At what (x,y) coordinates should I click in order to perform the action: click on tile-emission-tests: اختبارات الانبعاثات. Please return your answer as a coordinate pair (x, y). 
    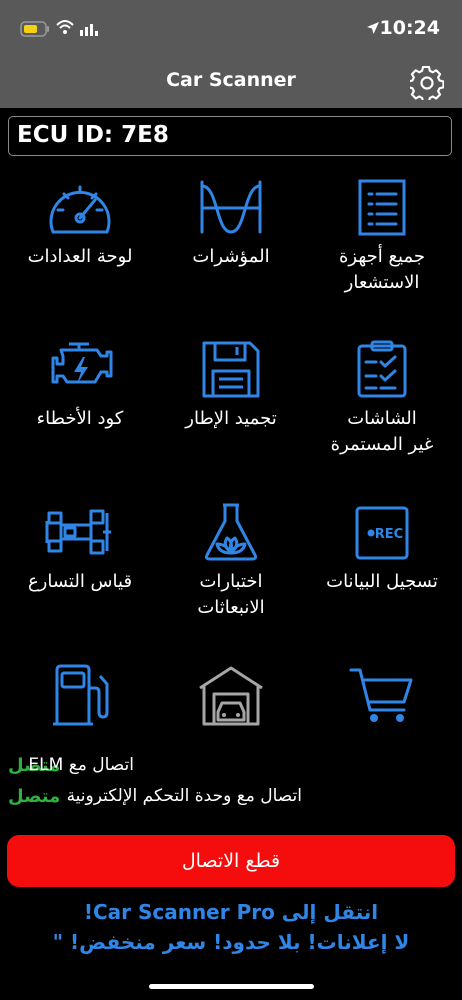
    Looking at the image, I should click on (231, 562).